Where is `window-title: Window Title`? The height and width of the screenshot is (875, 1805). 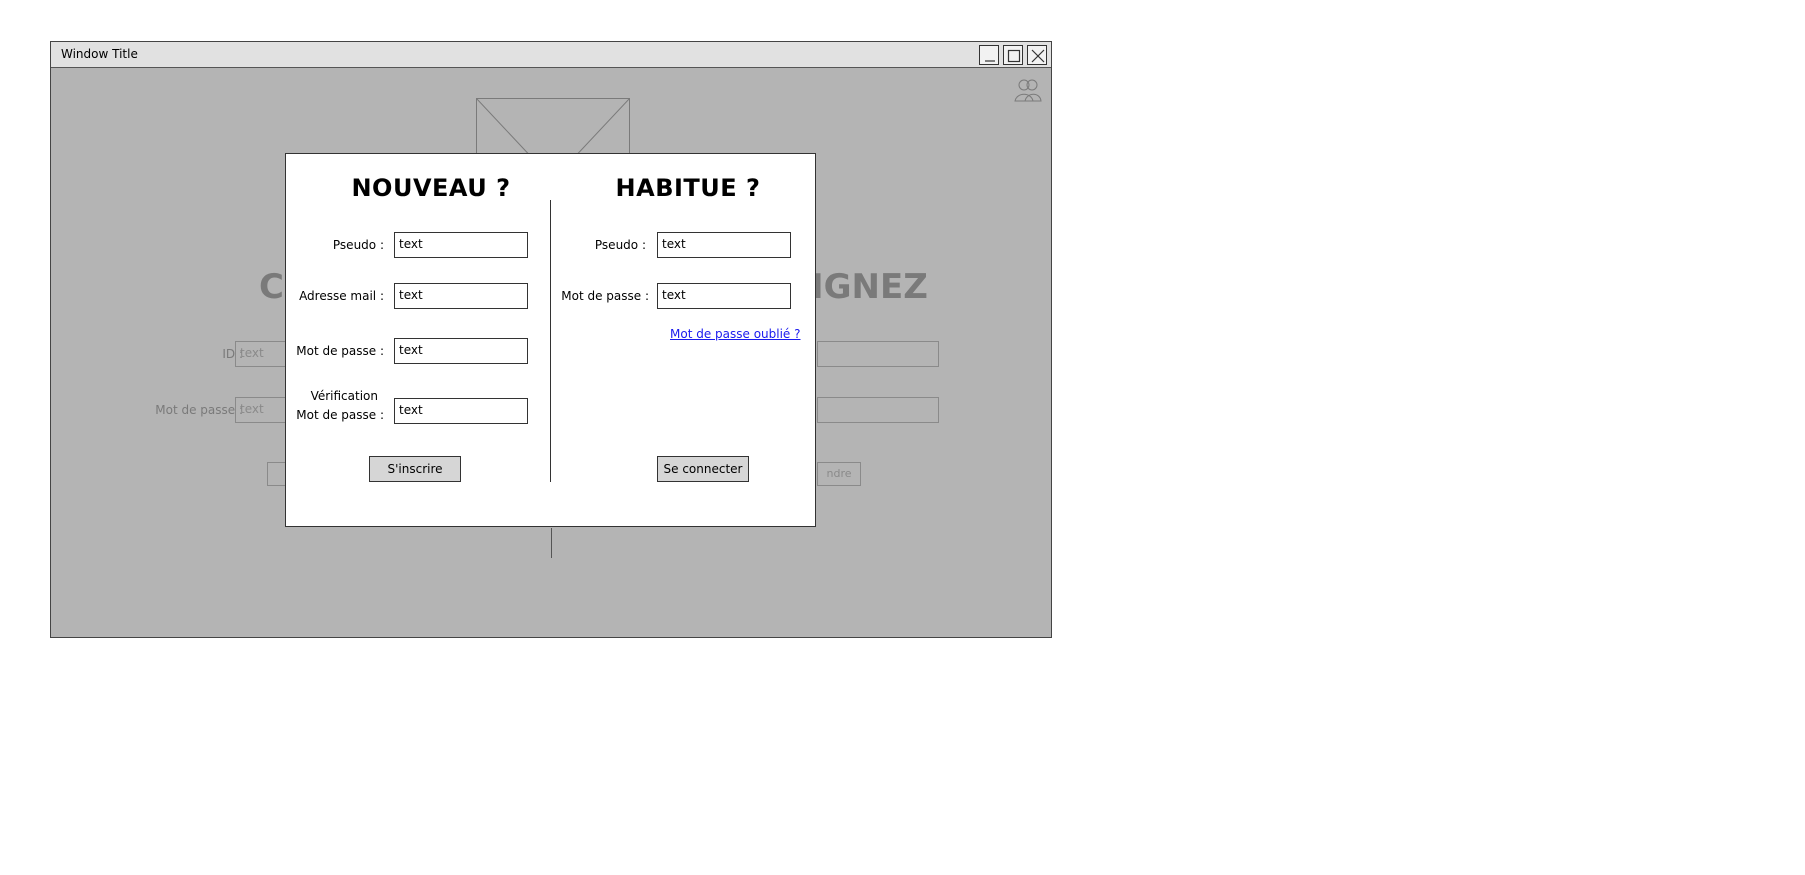
window-title: Window Title is located at coordinates (99, 54).